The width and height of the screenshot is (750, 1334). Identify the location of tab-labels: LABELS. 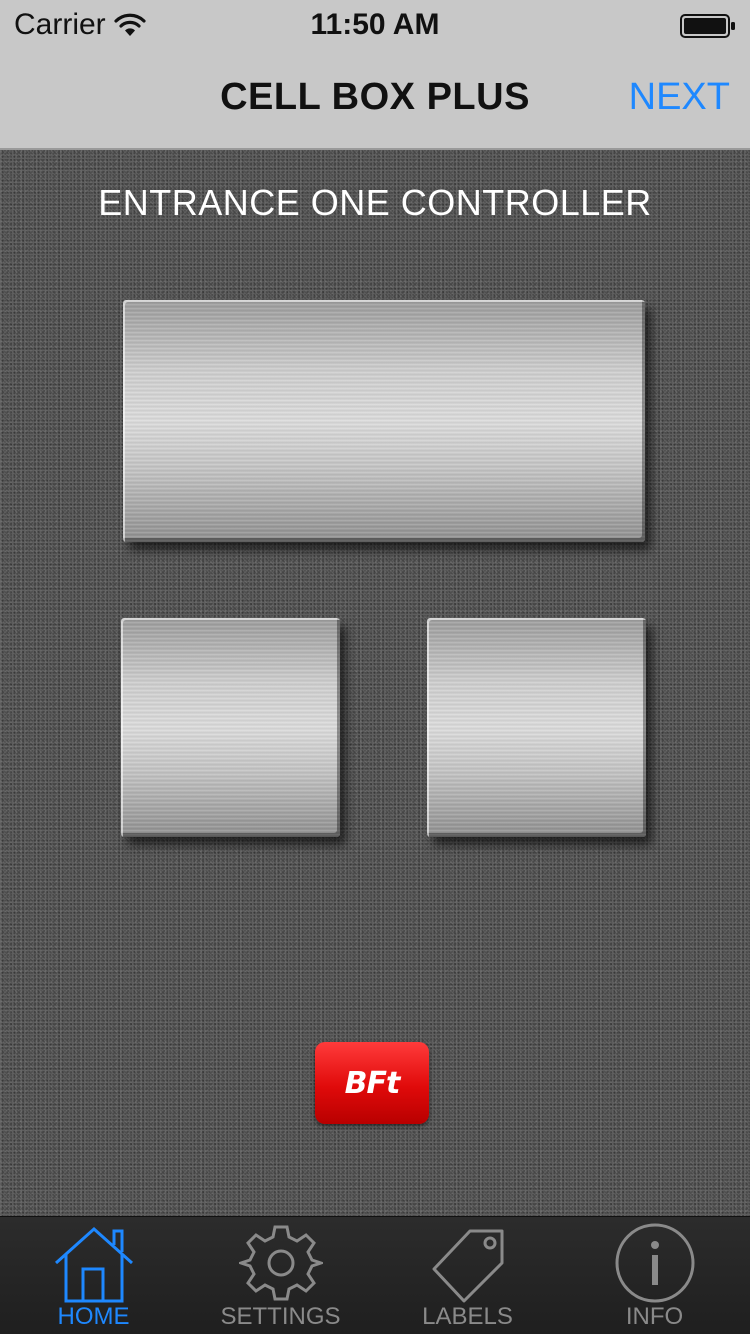
(467, 1275).